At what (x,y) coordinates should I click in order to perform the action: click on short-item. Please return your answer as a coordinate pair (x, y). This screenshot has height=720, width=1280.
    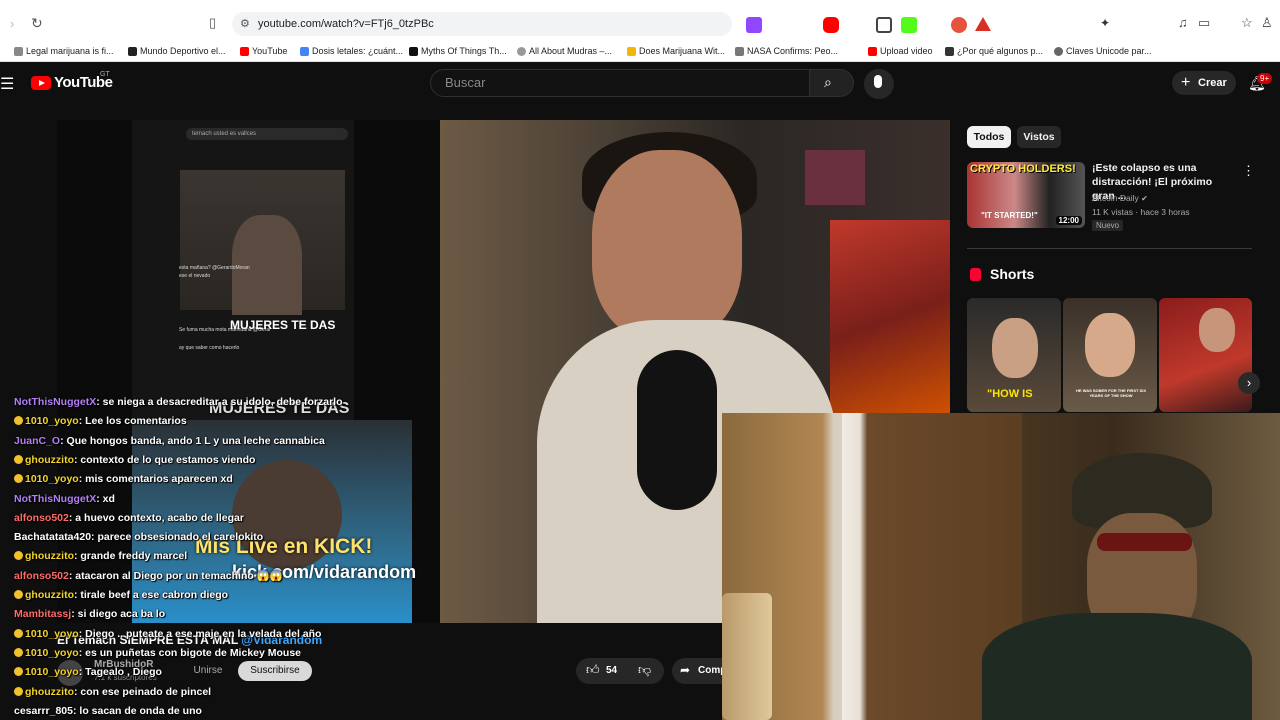
    Looking at the image, I should click on (1205, 355).